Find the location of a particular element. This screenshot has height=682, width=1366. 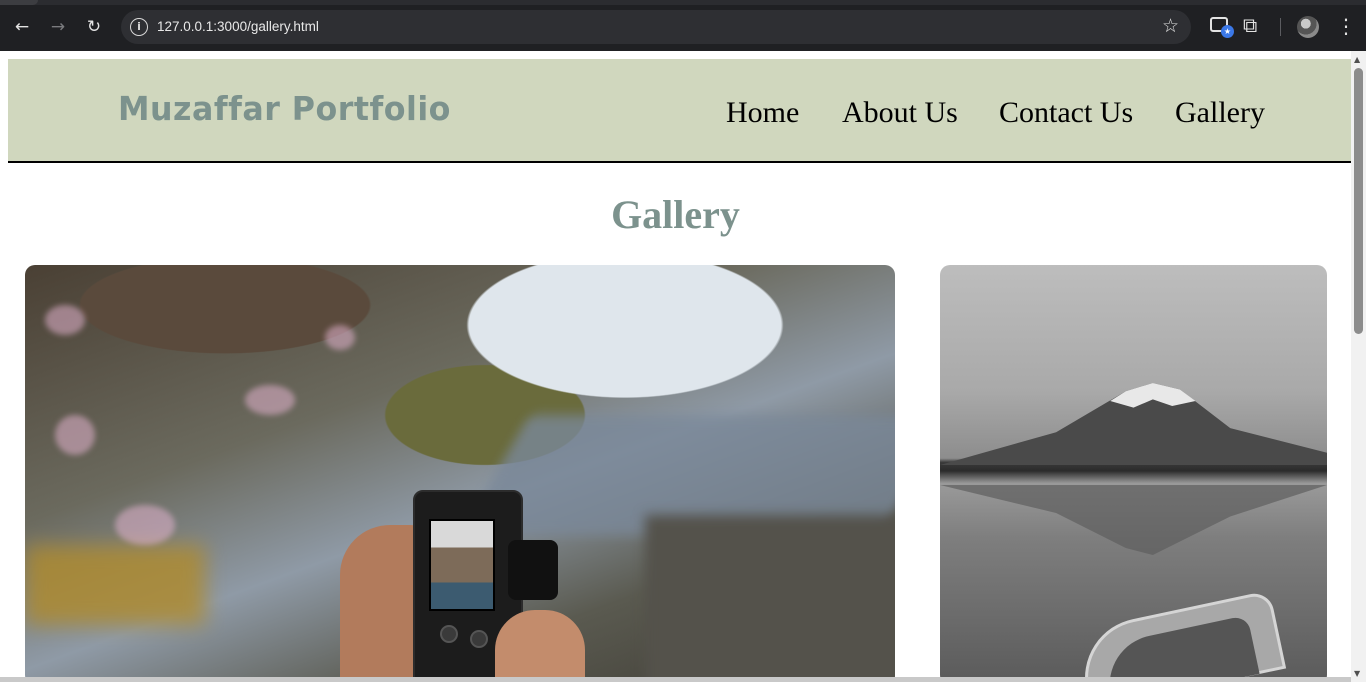

back-arrow-icon: ← is located at coordinates (22, 27).